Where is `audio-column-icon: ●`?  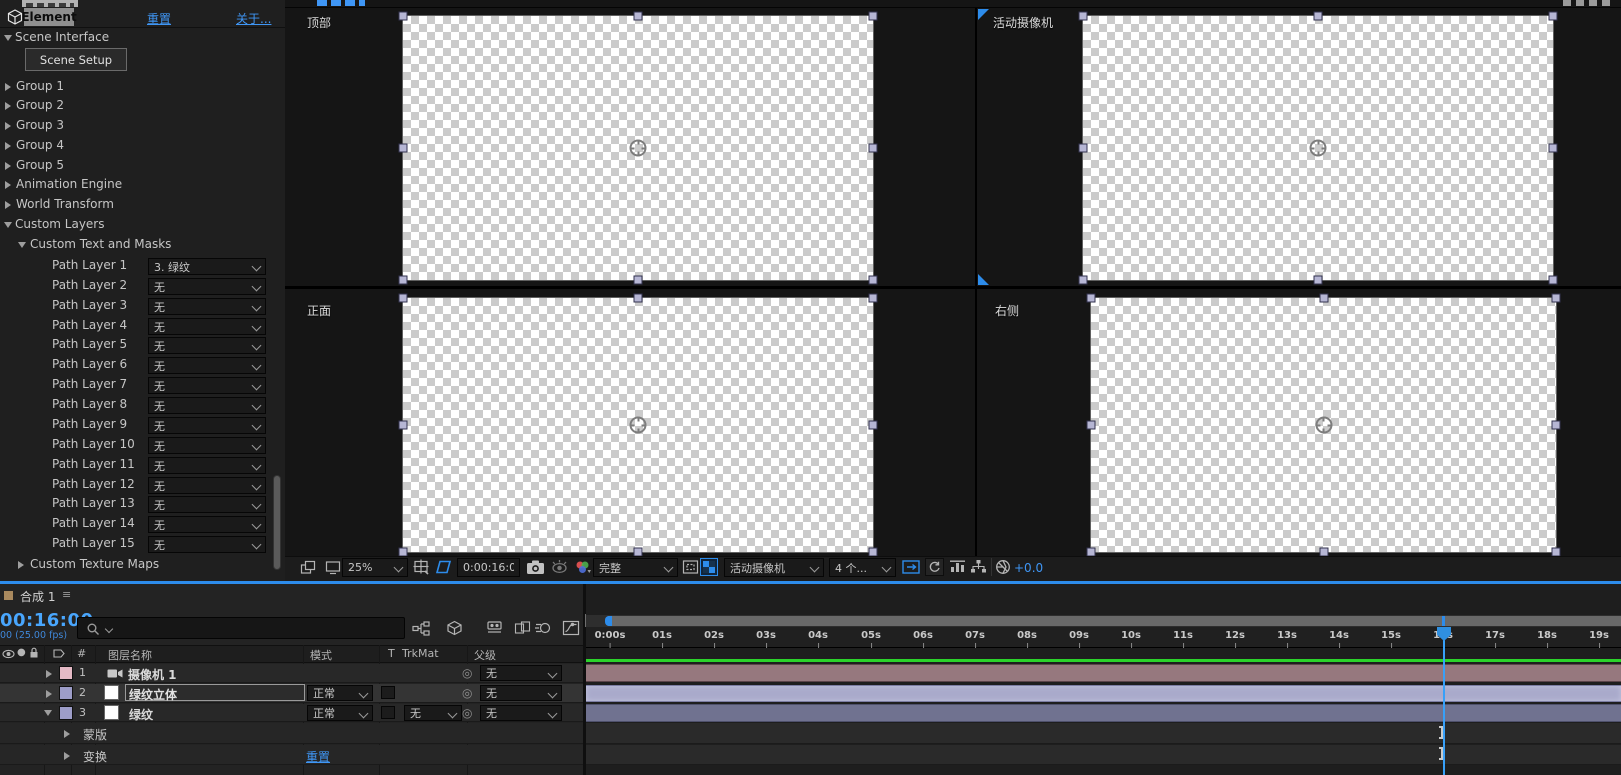
audio-column-icon: ● is located at coordinates (21, 652).